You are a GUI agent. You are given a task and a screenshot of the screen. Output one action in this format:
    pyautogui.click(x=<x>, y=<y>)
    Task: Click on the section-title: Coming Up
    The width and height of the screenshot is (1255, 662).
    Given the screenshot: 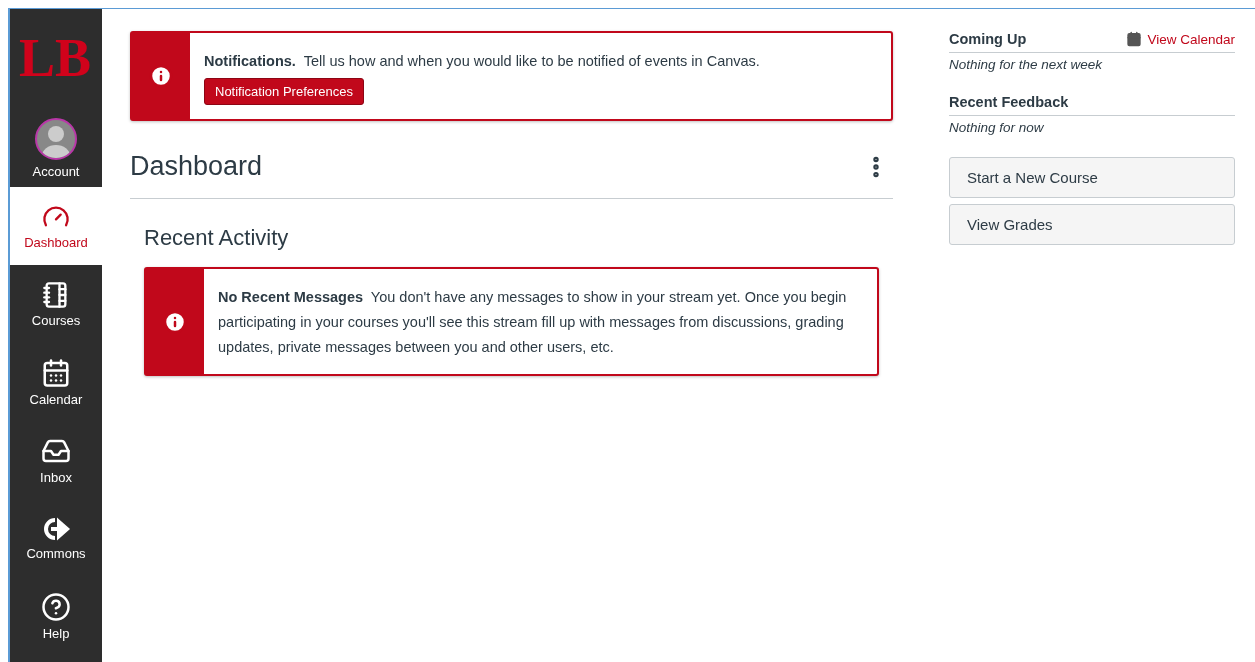 What is the action you would take?
    pyautogui.click(x=988, y=39)
    